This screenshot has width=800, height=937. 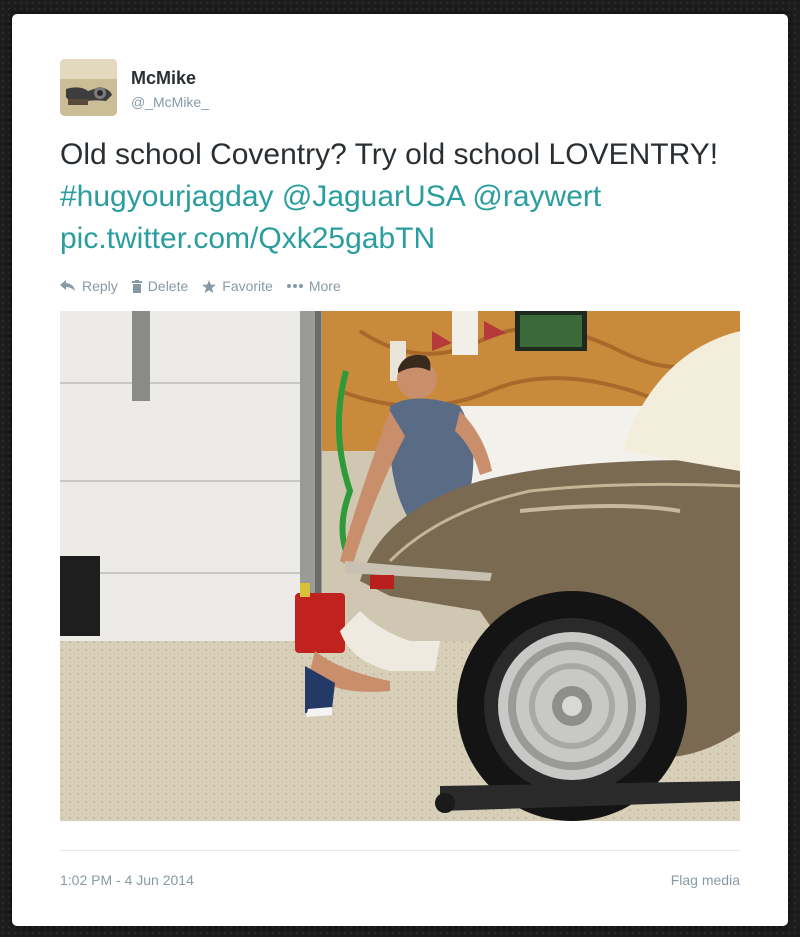 I want to click on more-button: More, so click(x=313, y=286).